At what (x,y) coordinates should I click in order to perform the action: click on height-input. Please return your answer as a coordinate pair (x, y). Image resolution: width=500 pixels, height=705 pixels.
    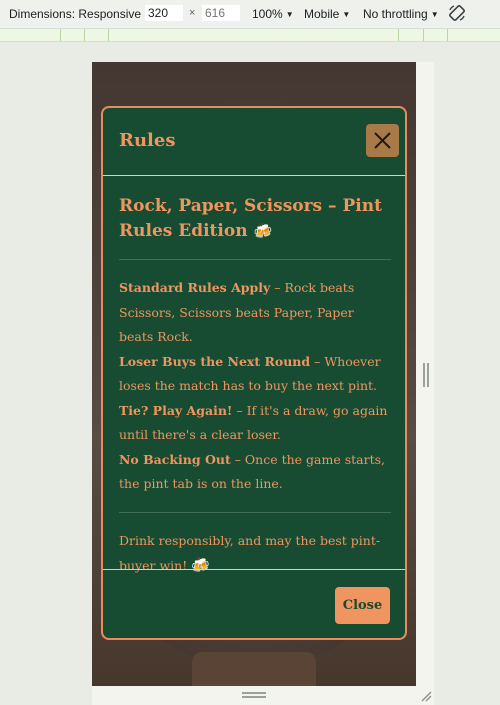
    Looking at the image, I should click on (221, 13).